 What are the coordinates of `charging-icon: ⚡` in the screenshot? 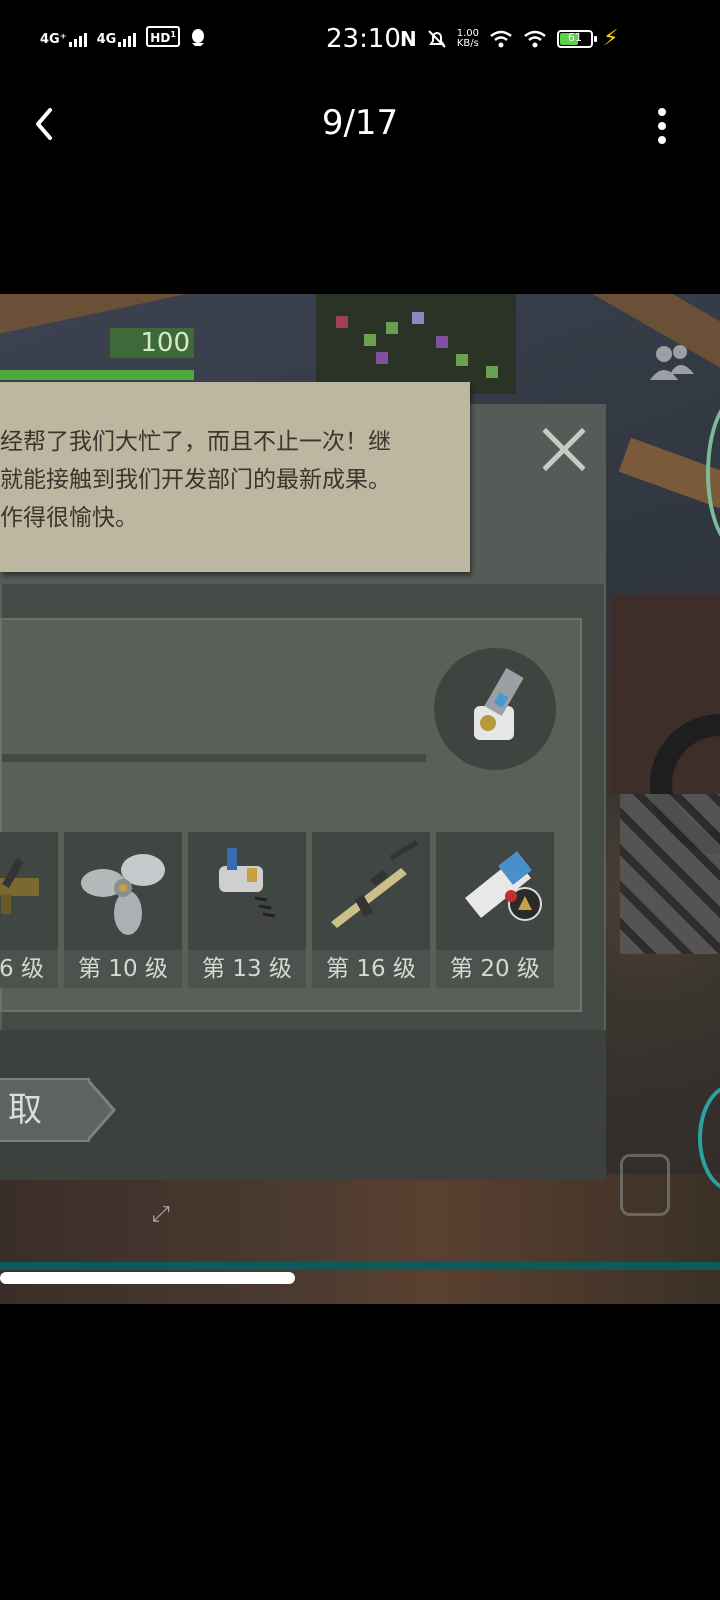 It's located at (611, 38).